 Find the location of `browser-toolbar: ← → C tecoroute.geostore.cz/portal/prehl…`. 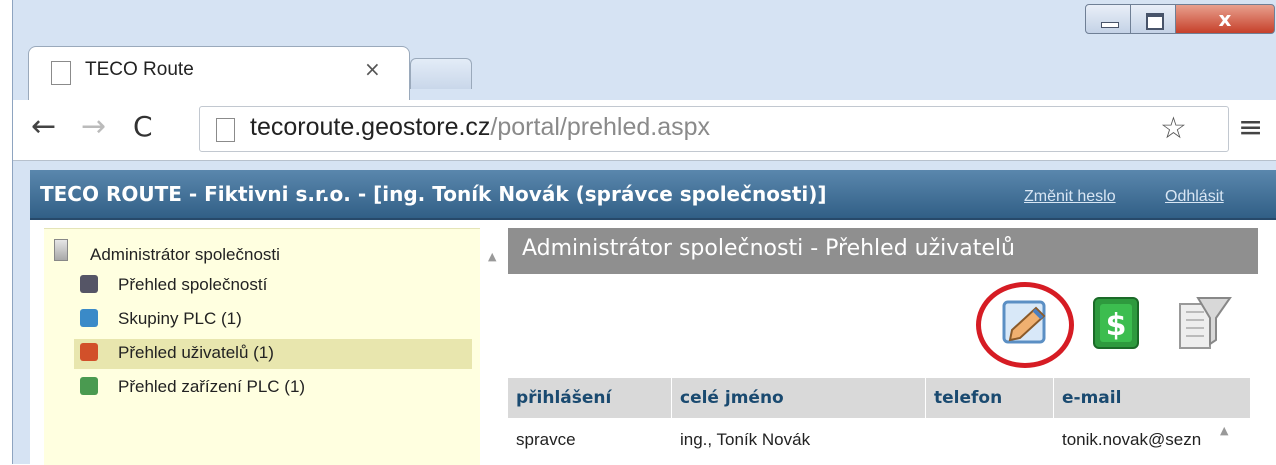

browser-toolbar: ← → C tecoroute.geostore.cz/portal/prehl… is located at coordinates (644, 130).